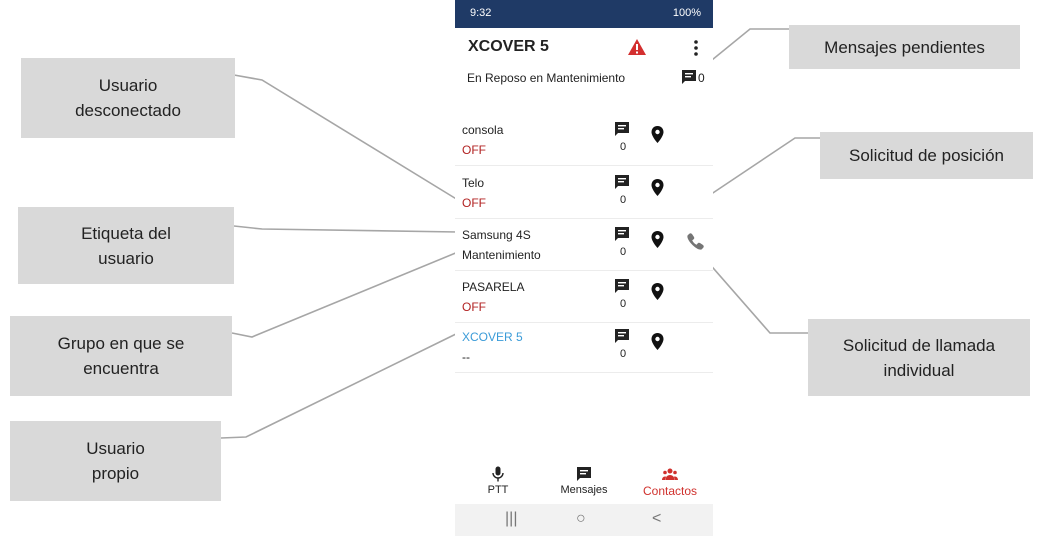 The image size is (1040, 536). What do you see at coordinates (584, 192) in the screenshot?
I see `contact-row: Telo OFF 0` at bounding box center [584, 192].